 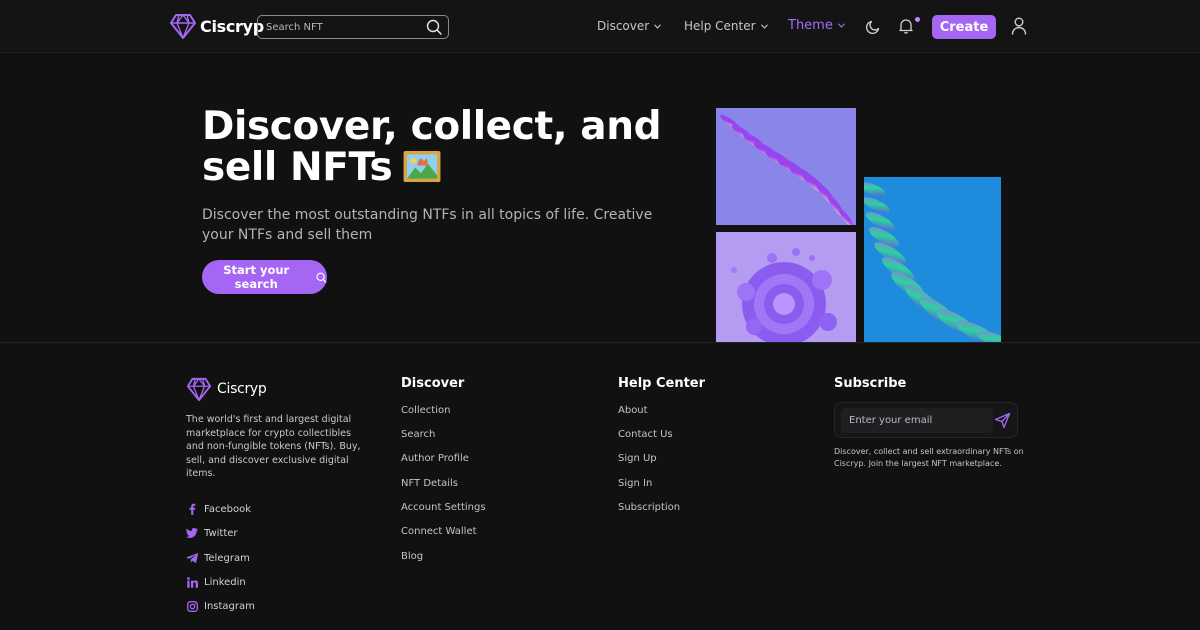 I want to click on footer-brand-logo: Ciscryp, so click(x=226, y=389).